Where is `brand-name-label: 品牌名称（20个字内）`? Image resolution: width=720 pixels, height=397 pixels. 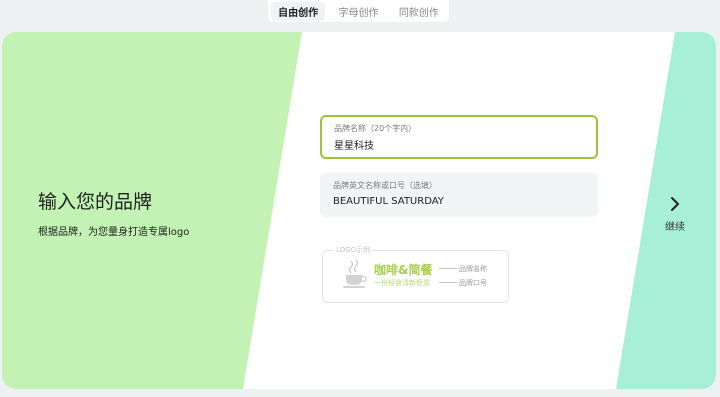 brand-name-label: 品牌名称（20个字内） is located at coordinates (375, 128).